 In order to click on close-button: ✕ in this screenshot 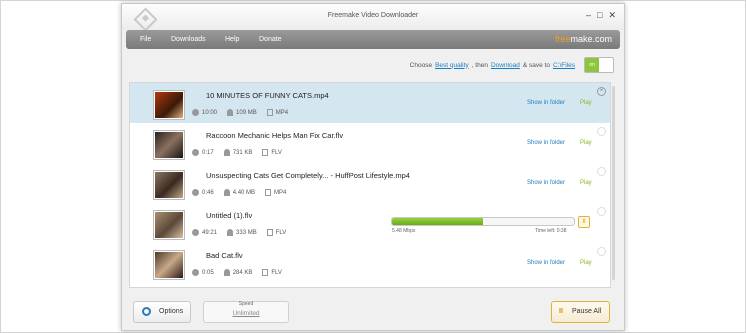, I will do `click(612, 15)`.